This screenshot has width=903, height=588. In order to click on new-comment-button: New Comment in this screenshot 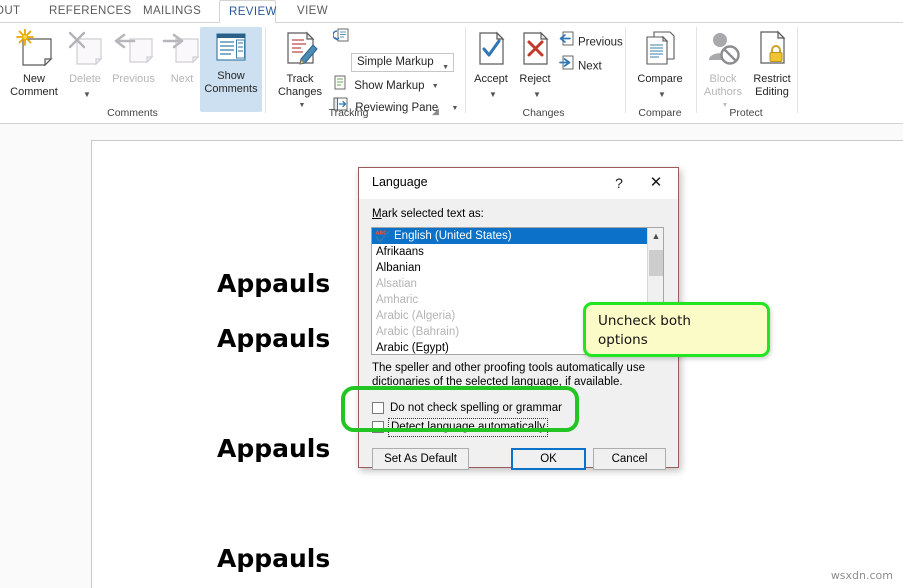, I will do `click(34, 69)`.